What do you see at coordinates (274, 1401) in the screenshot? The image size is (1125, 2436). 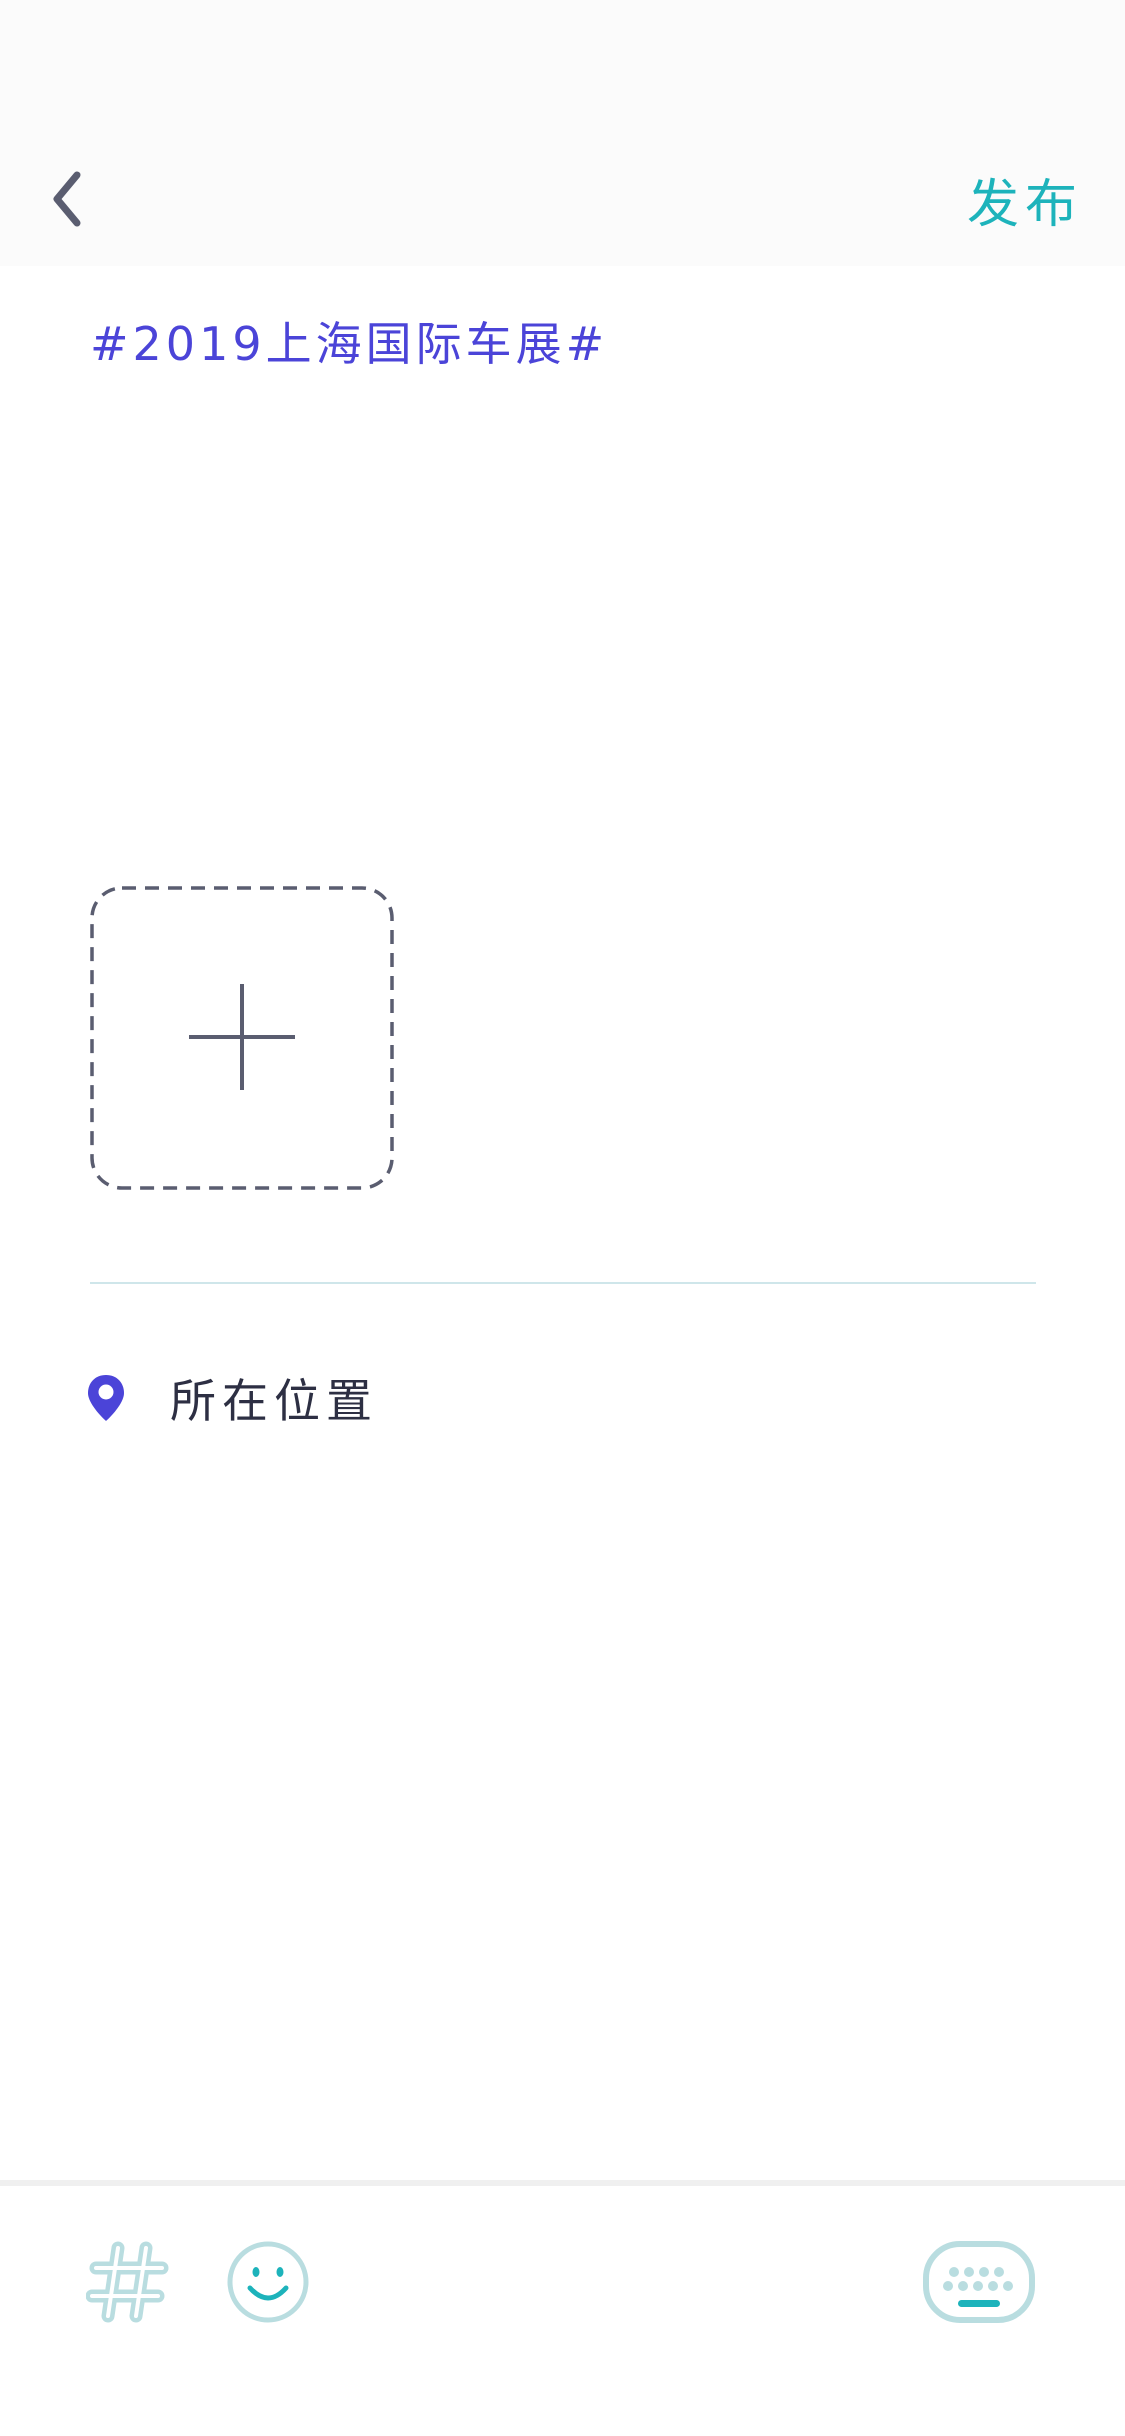 I see `location-label: 所在位置` at bounding box center [274, 1401].